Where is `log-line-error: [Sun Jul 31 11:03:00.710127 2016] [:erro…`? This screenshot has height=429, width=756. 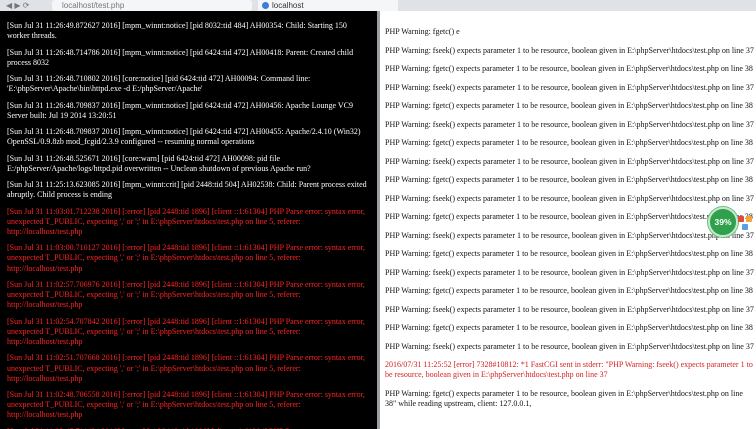
log-line-error: [Sun Jul 31 11:03:00.710127 2016] [:erro… is located at coordinates (186, 258).